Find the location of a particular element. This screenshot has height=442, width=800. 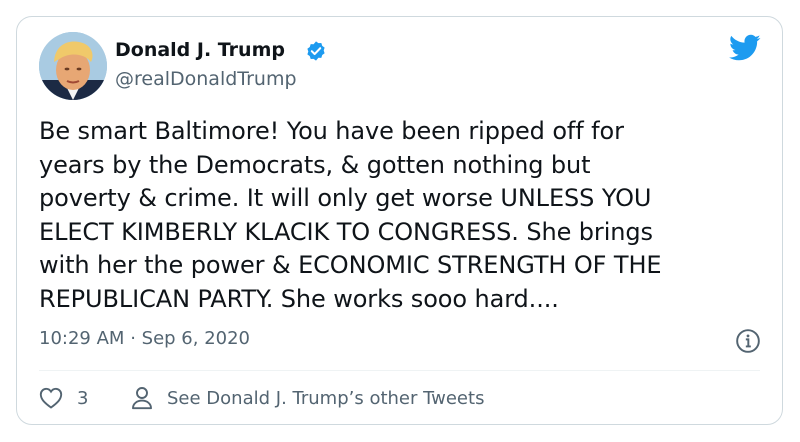

person-icon is located at coordinates (142, 398).